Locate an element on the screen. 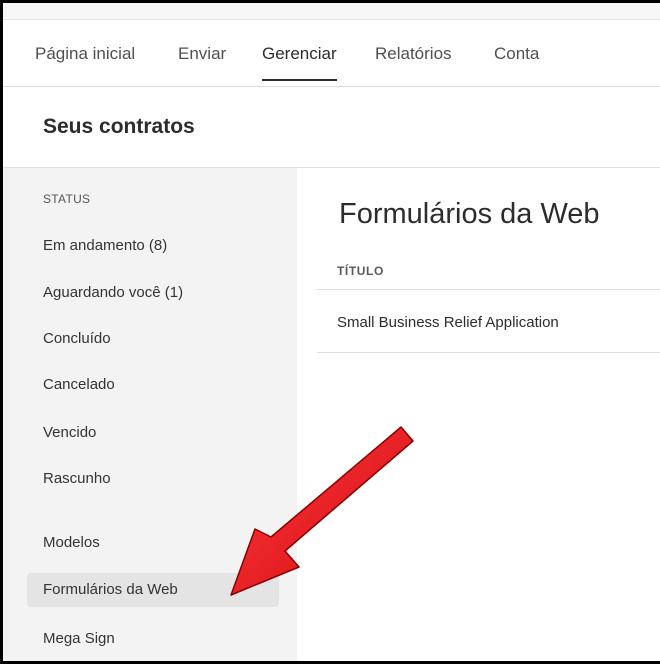 Image resolution: width=660 pixels, height=664 pixels. column-header-titulo: TÍTULO is located at coordinates (360, 271).